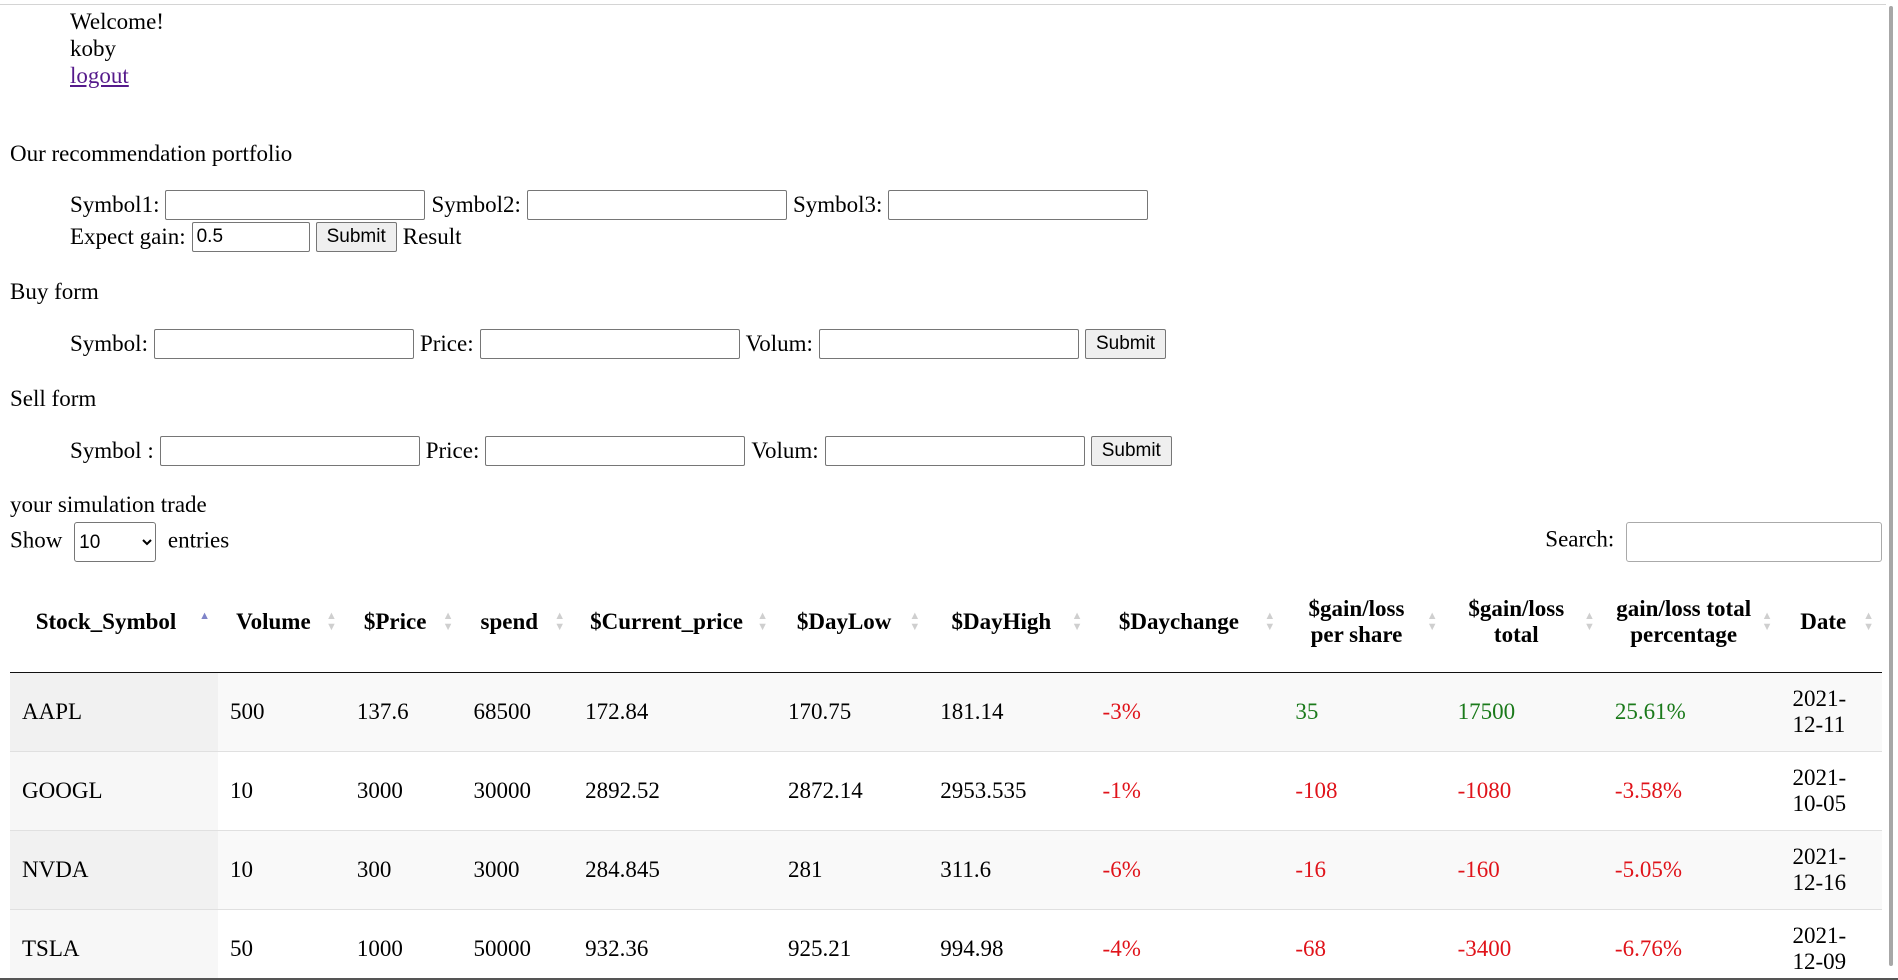  Describe the element at coordinates (452, 450) in the screenshot. I see `sell-price-label: Price:` at that location.